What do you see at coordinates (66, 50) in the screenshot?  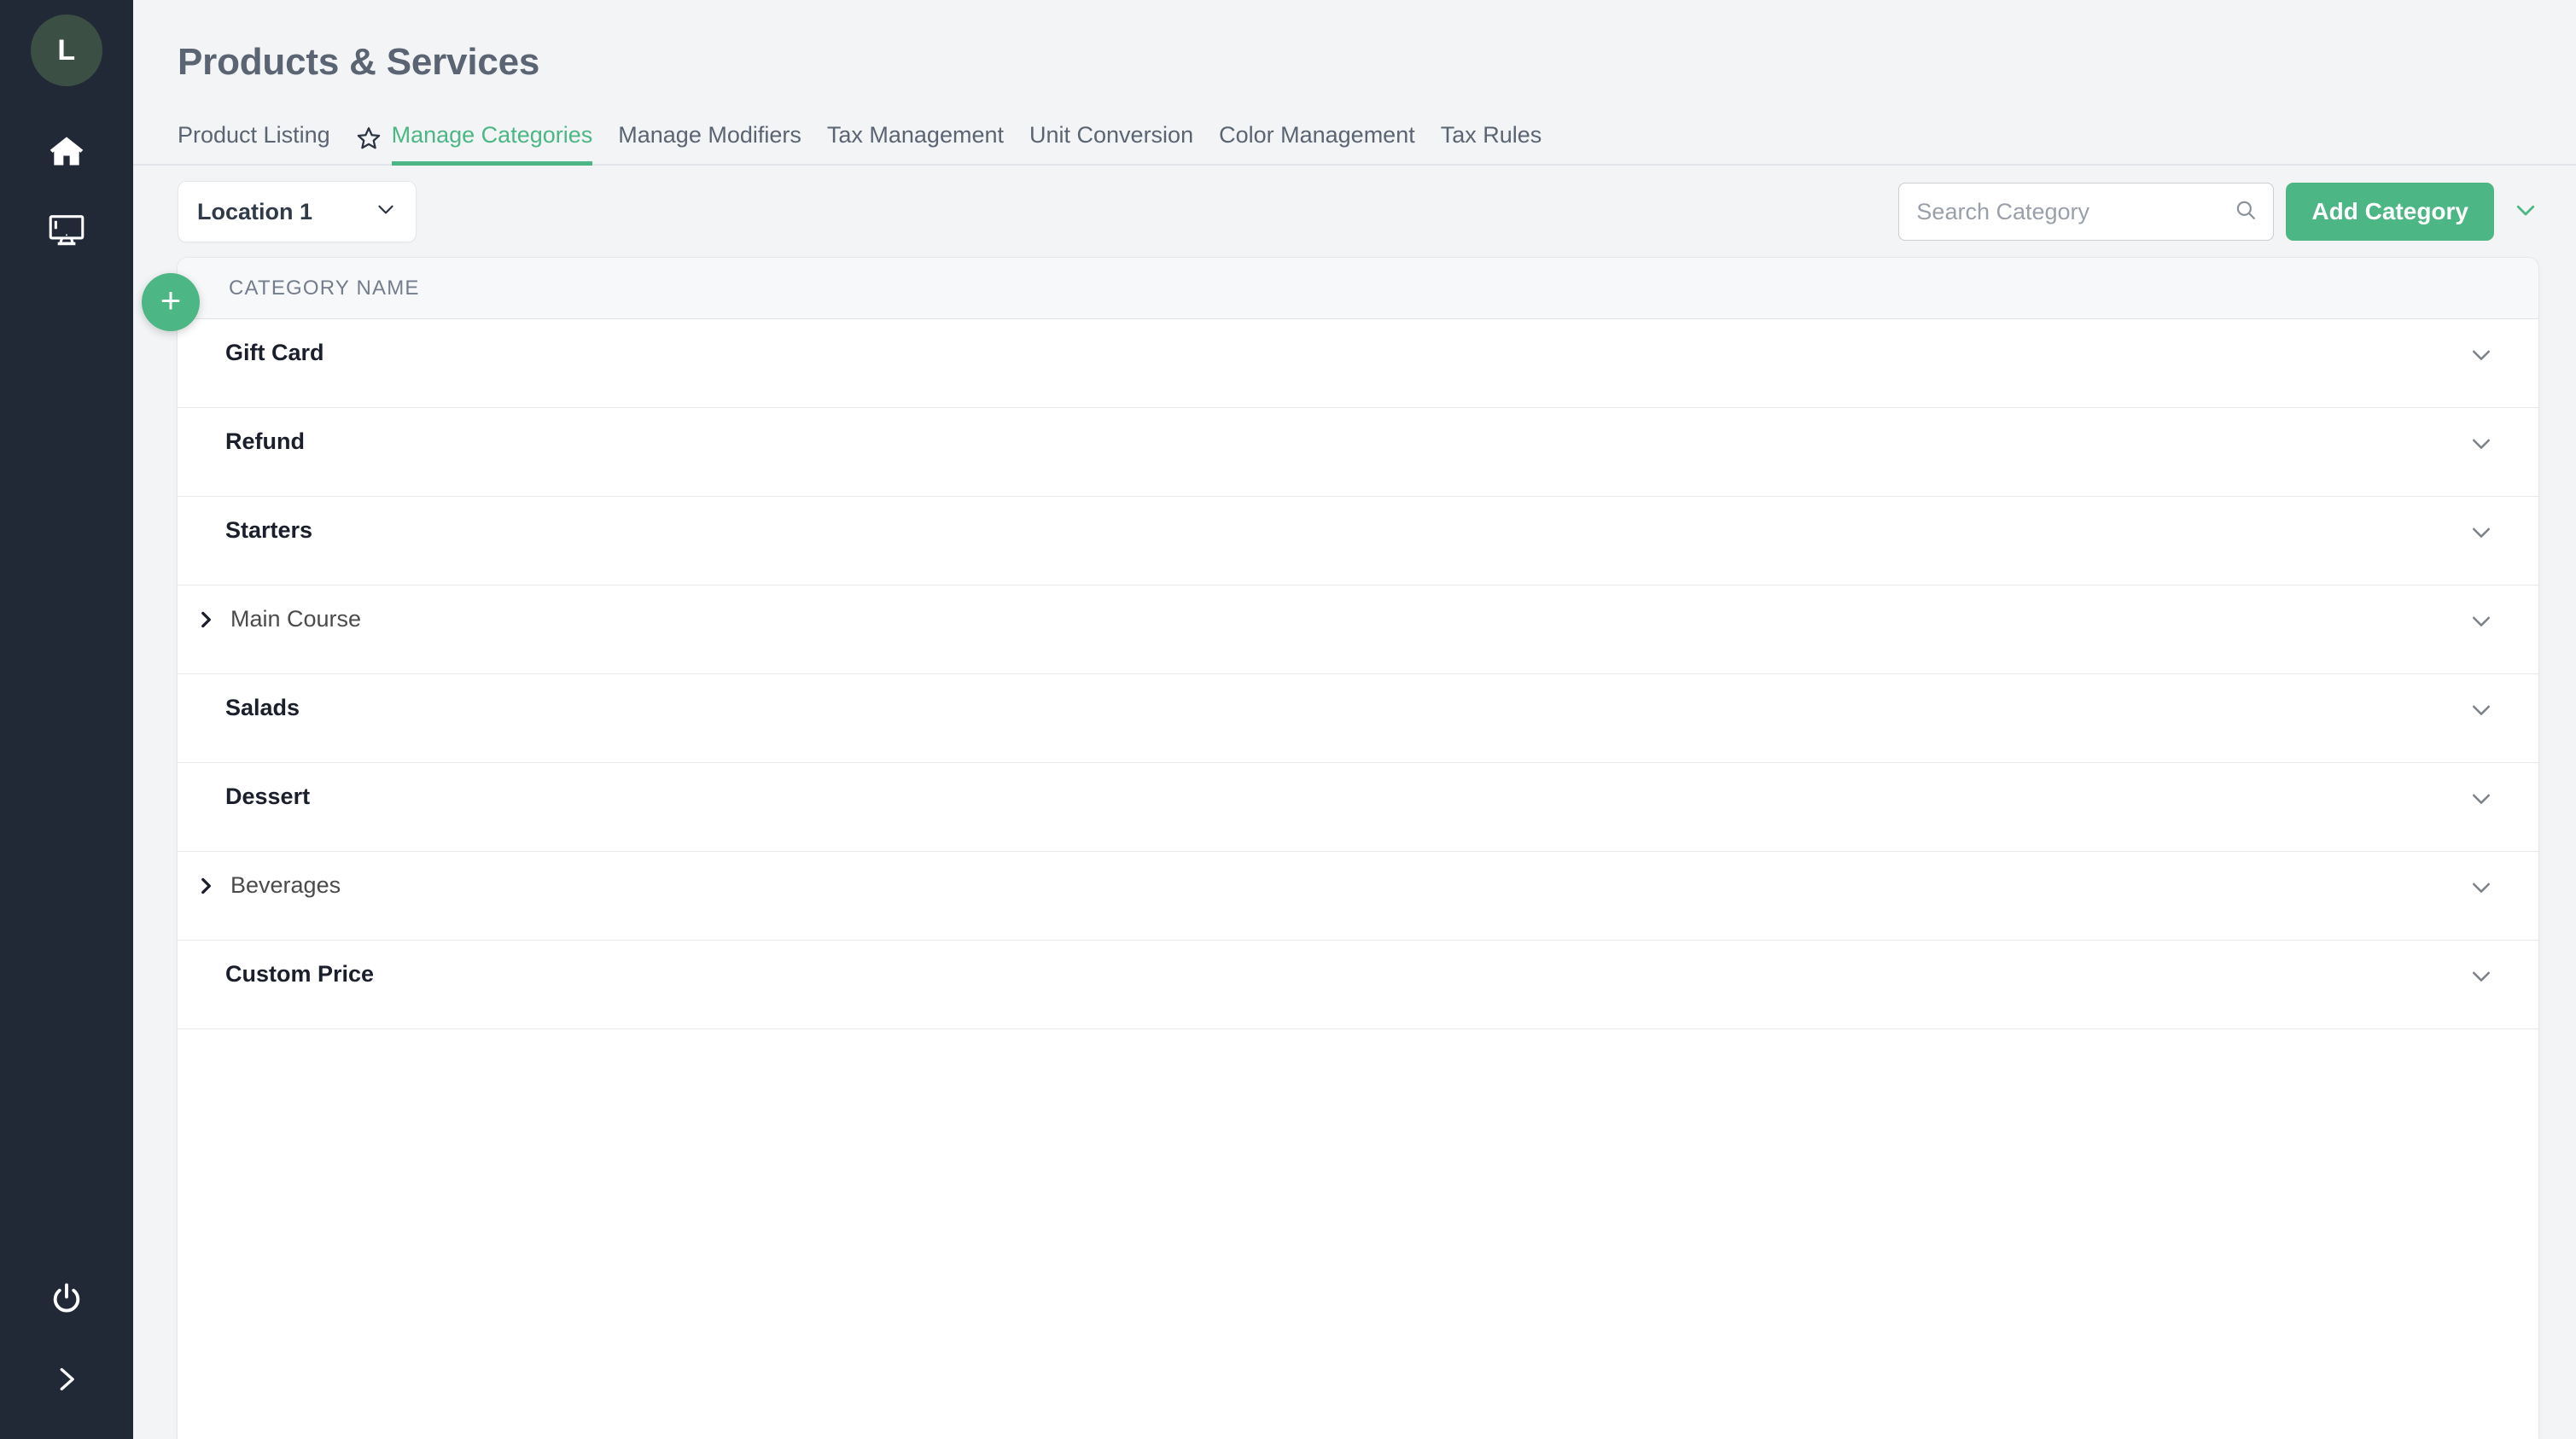 I see `avatar: L` at bounding box center [66, 50].